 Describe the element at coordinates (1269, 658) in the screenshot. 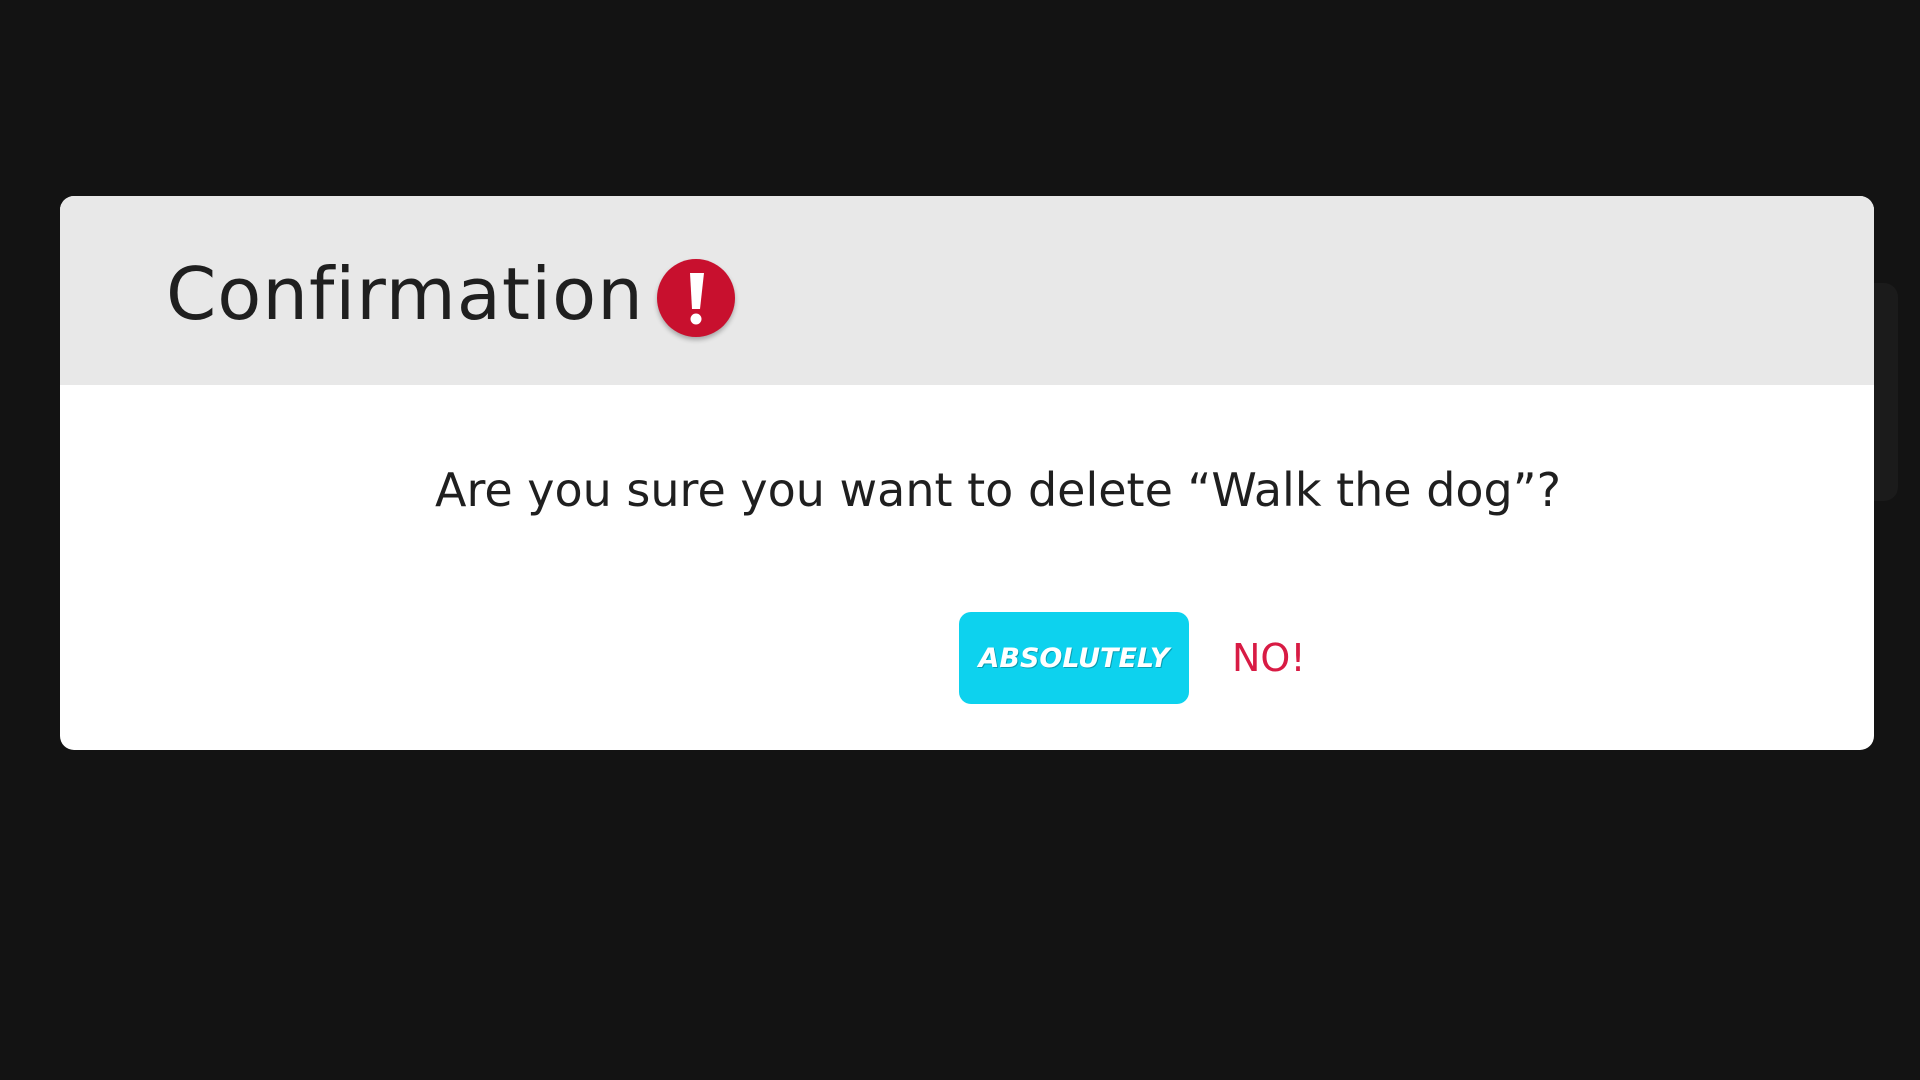

I see `cancel-button: NO!` at that location.